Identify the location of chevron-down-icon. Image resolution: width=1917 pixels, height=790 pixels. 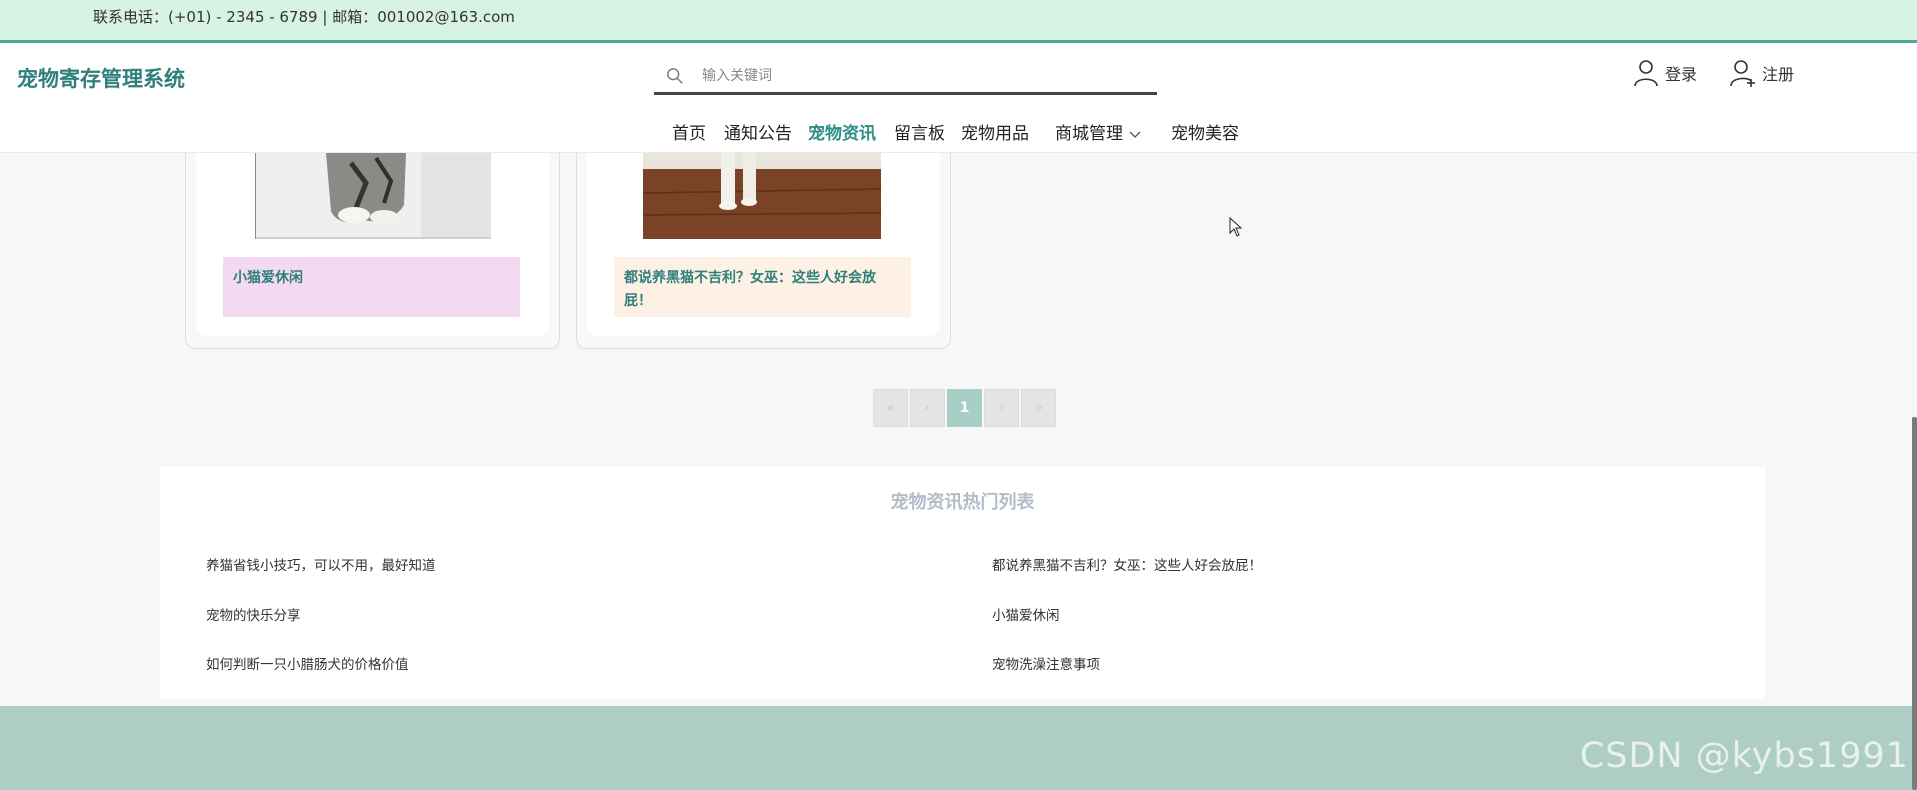
(1135, 134).